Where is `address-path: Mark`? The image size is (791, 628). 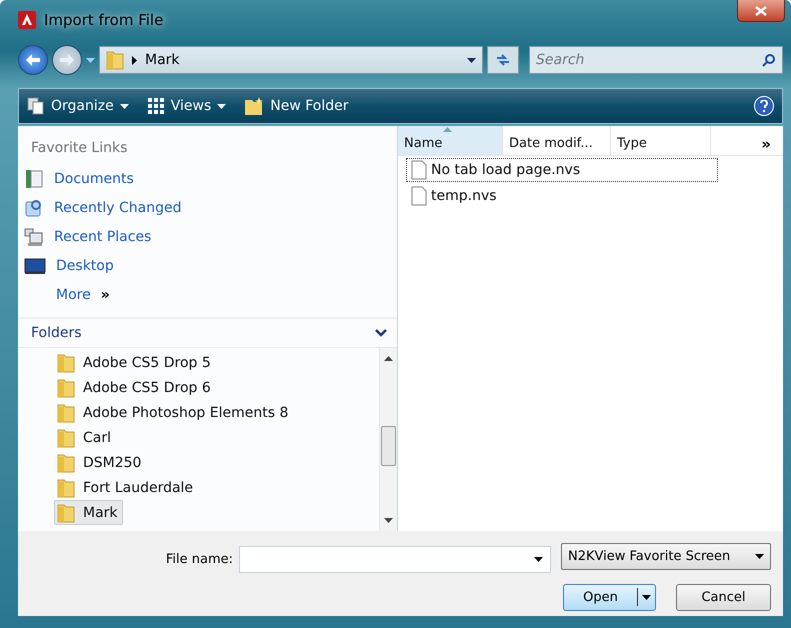
address-path: Mark is located at coordinates (163, 60).